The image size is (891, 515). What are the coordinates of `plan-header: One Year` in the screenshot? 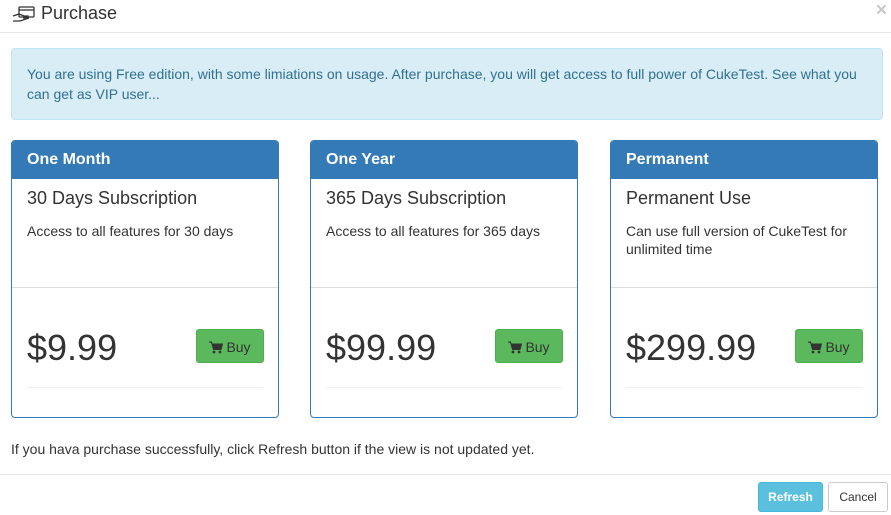 It's located at (444, 160).